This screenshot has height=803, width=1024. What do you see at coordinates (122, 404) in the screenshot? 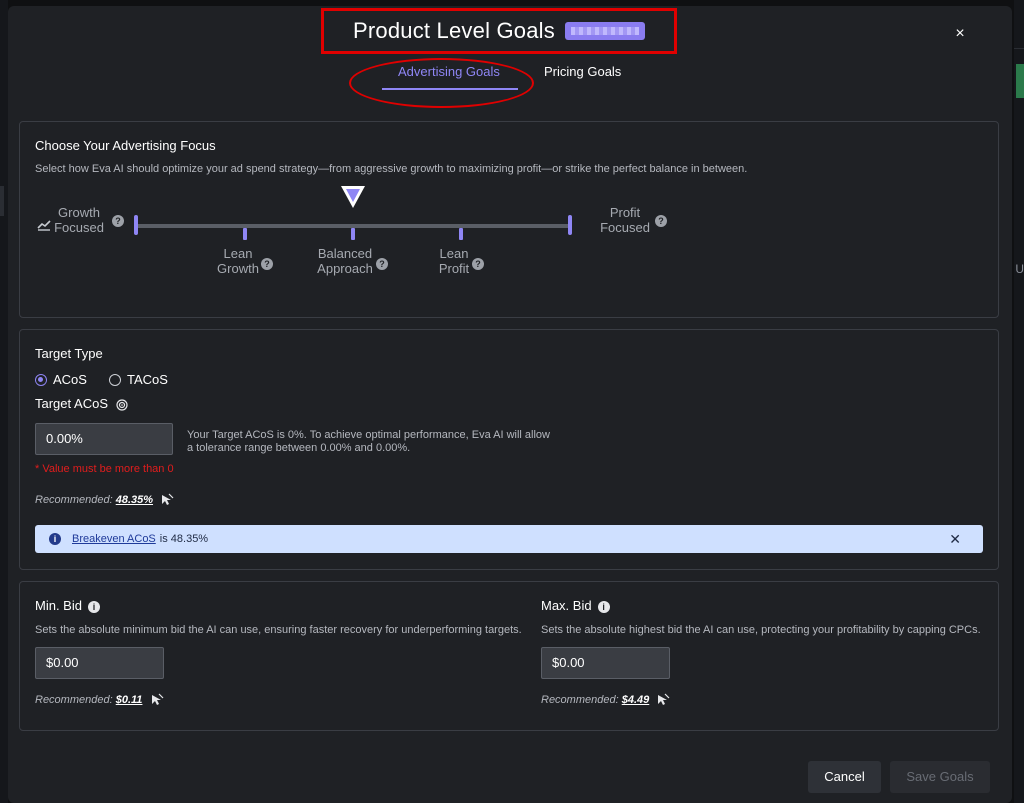
I see `target-icon` at bounding box center [122, 404].